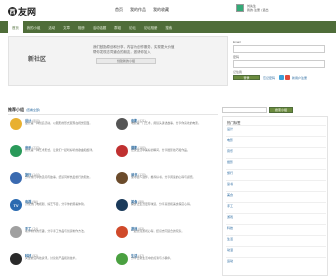  I want to click on group-item: 科技 (52) 关注前沿科技资讯，讨论新产品和新技术。, so click(60, 263).